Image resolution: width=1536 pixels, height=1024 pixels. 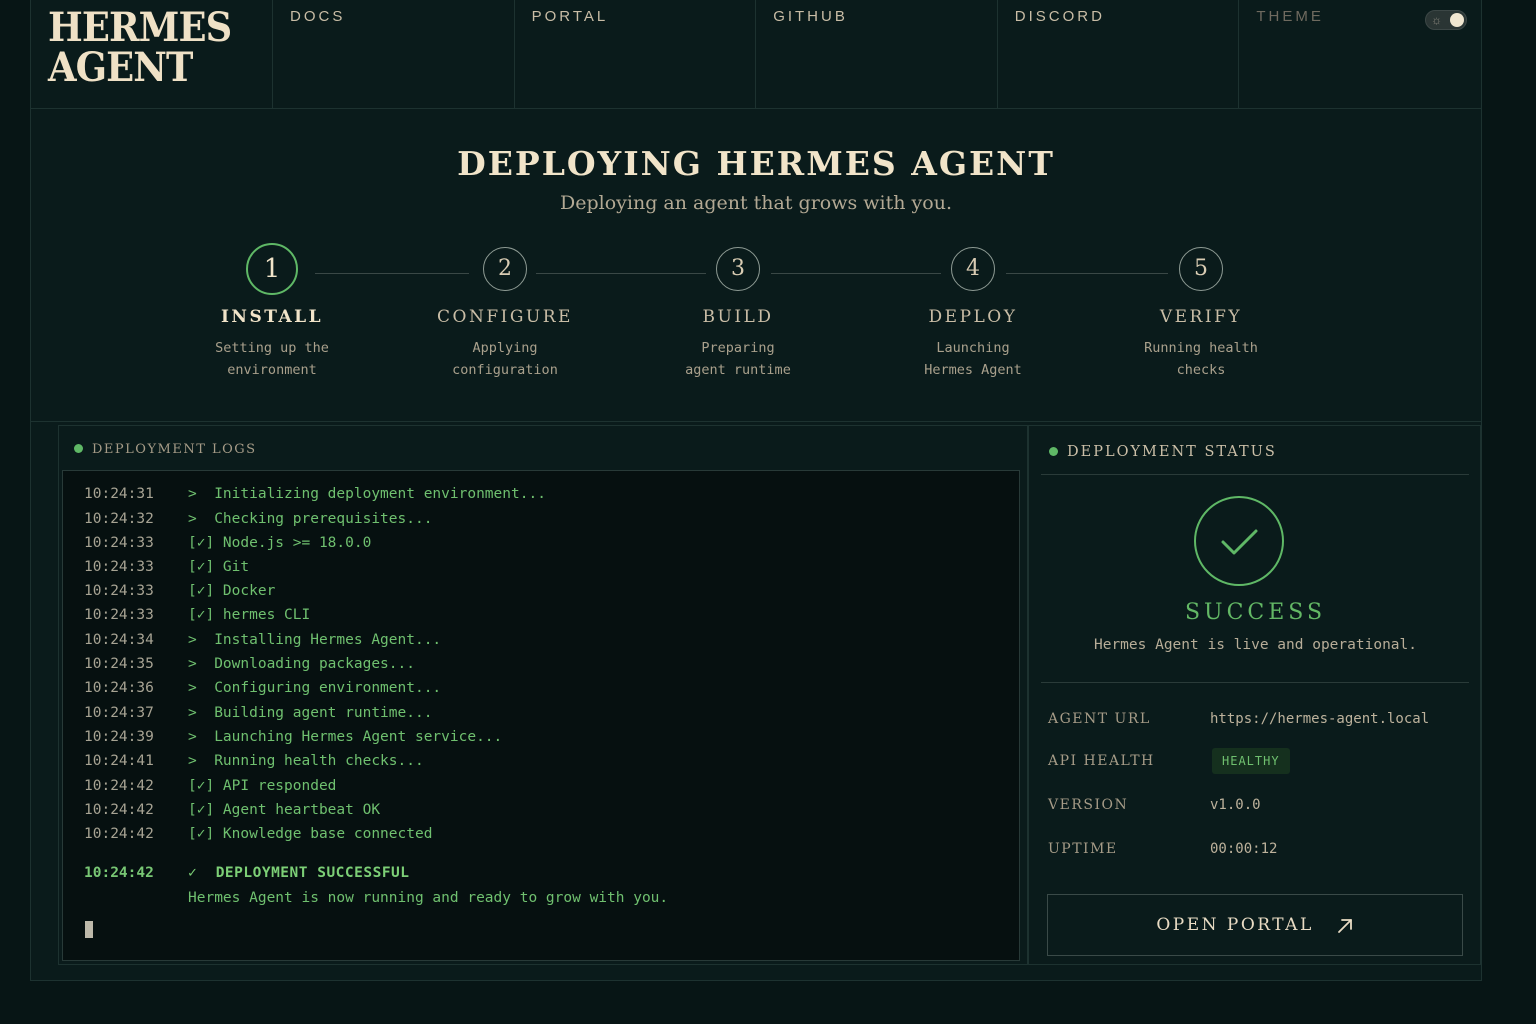 I want to click on nav-docs: DOCS, so click(x=394, y=54).